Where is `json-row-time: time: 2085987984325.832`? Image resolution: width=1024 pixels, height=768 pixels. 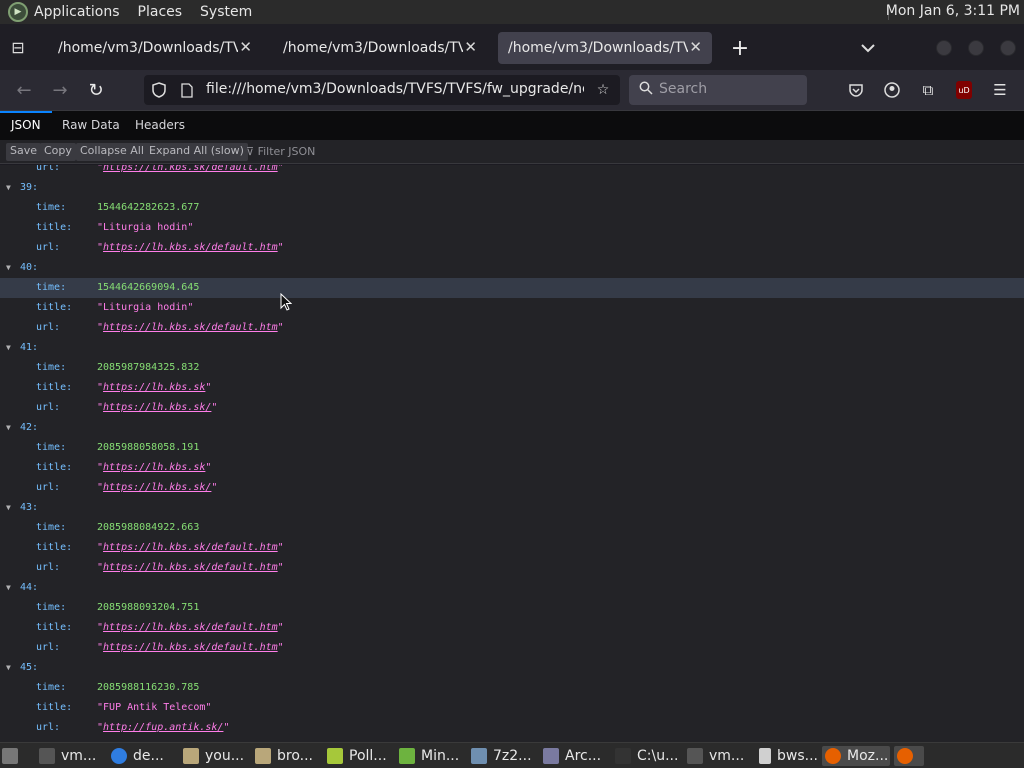
json-row-time: time: 2085987984325.832 is located at coordinates (512, 368).